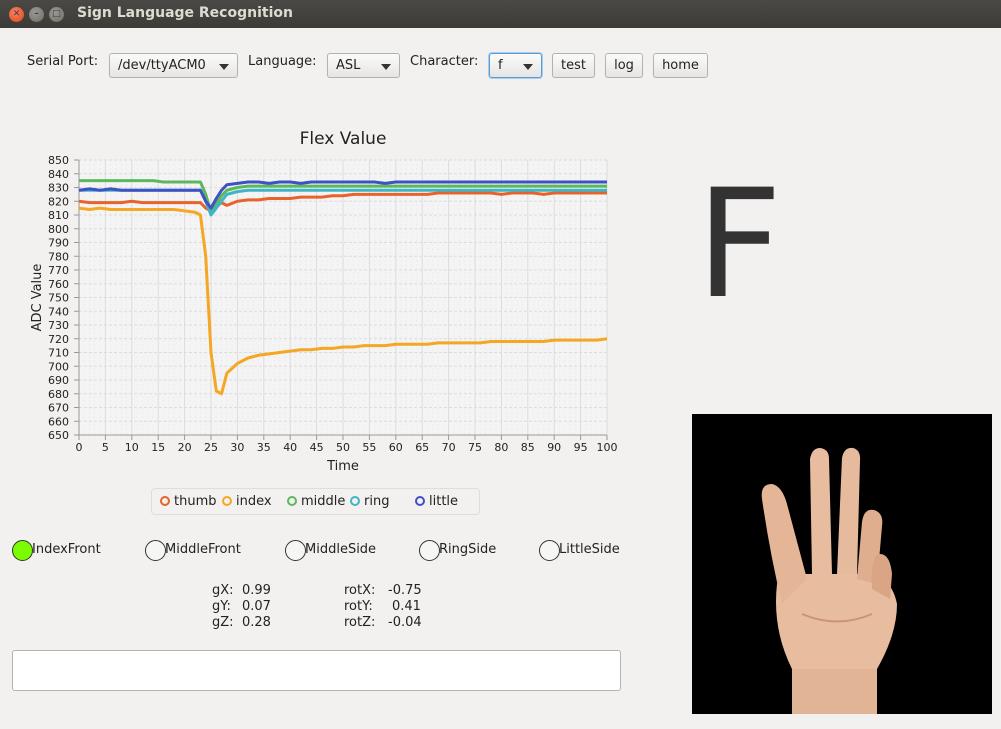 The width and height of the screenshot is (1001, 729). I want to click on x-tick-label: 25, so click(211, 447).